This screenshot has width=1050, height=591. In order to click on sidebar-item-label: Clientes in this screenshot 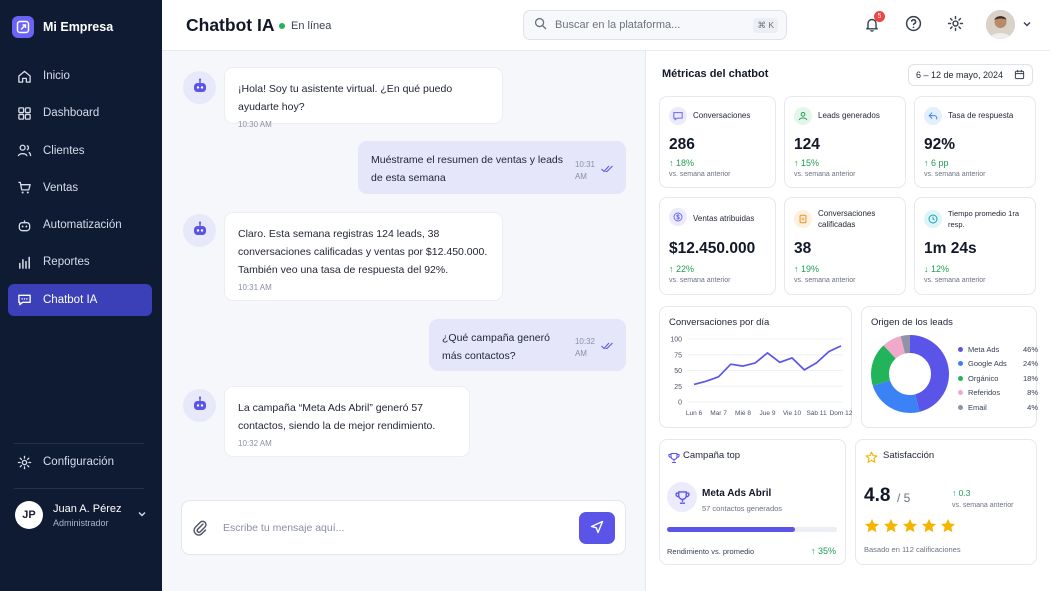, I will do `click(64, 150)`.